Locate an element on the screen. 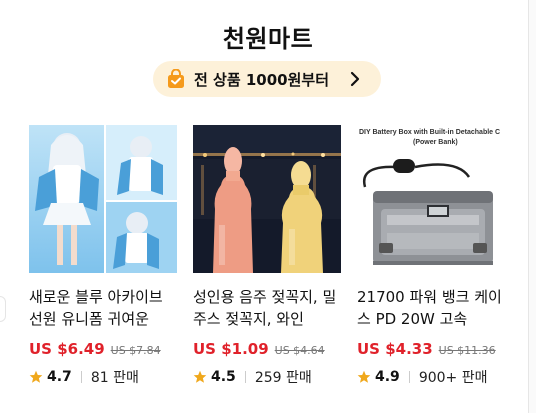 This screenshot has width=536, height=413. side-tab-handle is located at coordinates (3, 309).